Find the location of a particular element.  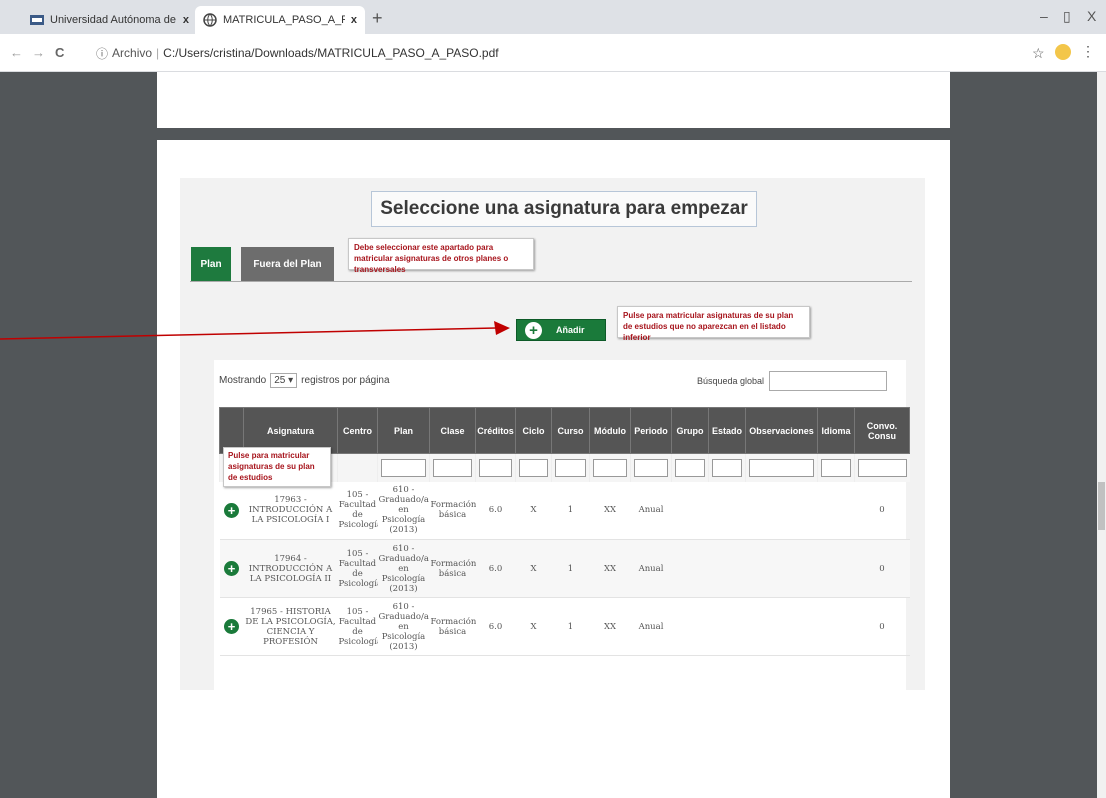

tab-fuera-del-plan: Fuera del Plan is located at coordinates (287, 264).